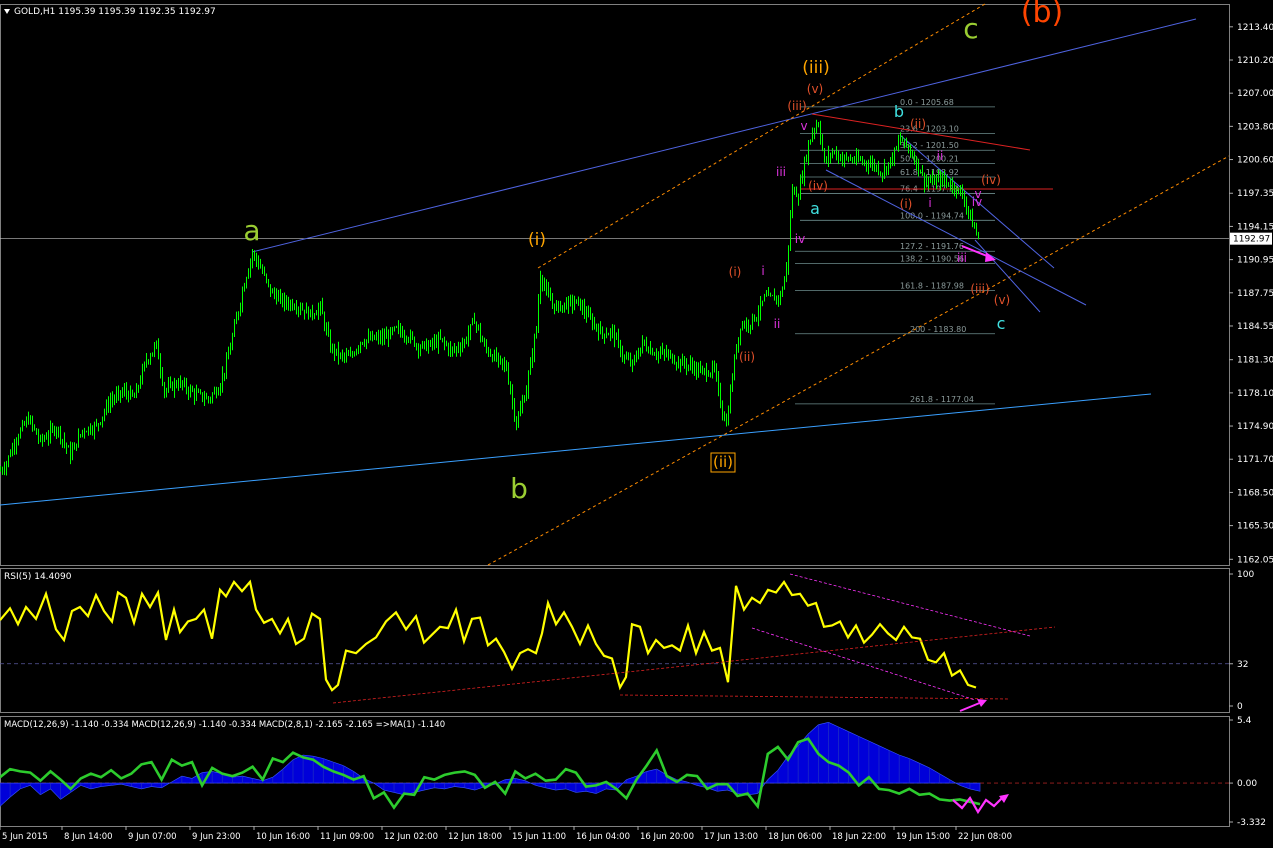 The height and width of the screenshot is (848, 1273). I want to click on time-tick-label: 11 Jun 09:00, so click(347, 837).